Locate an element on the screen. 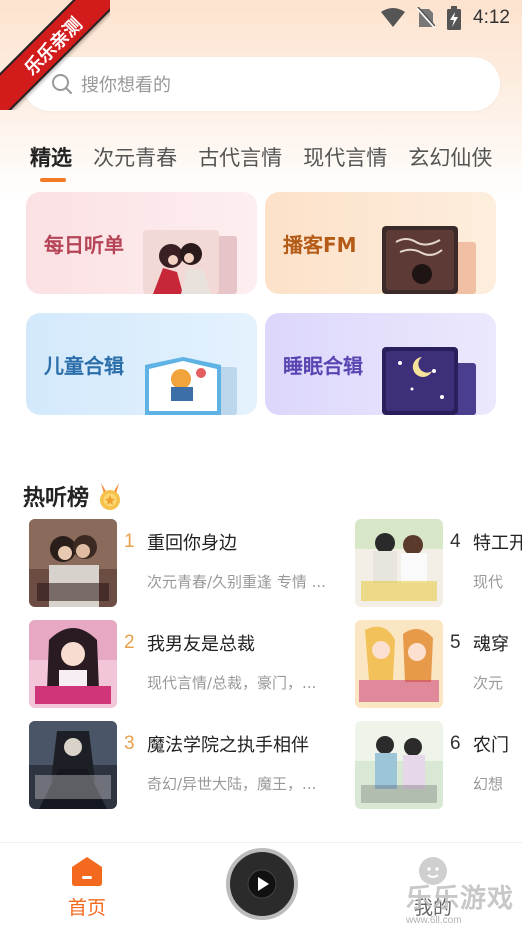 Image resolution: width=522 pixels, height=929 pixels. tab-featured: 精选 is located at coordinates (51, 162).